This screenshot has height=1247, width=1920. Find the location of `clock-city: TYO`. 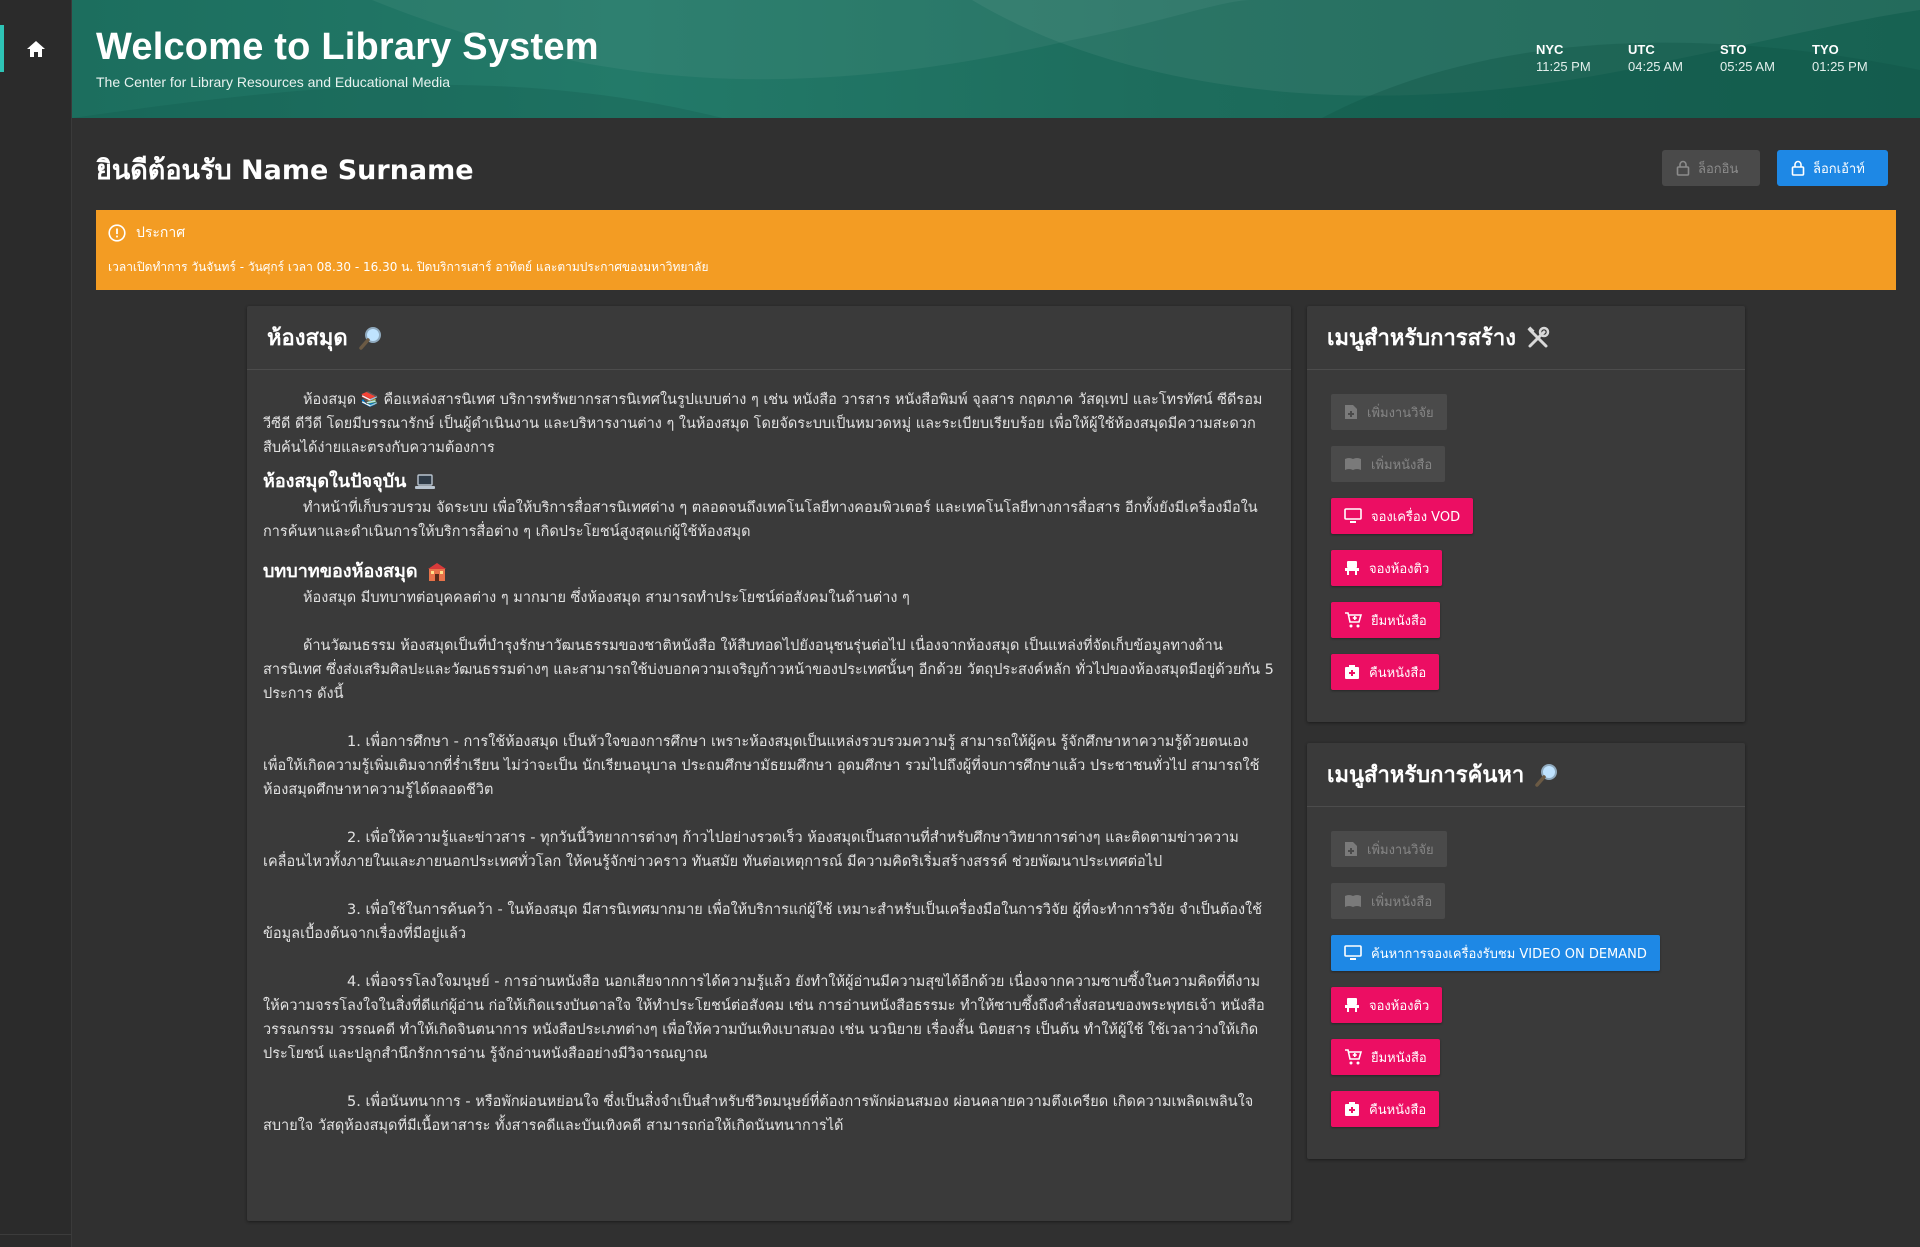

clock-city: TYO is located at coordinates (1825, 49).